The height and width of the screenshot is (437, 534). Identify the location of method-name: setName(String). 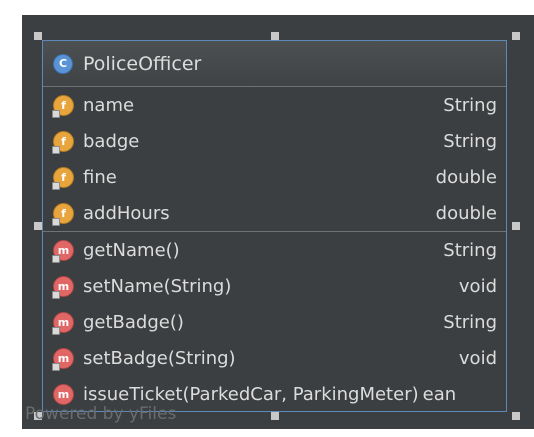
(157, 286).